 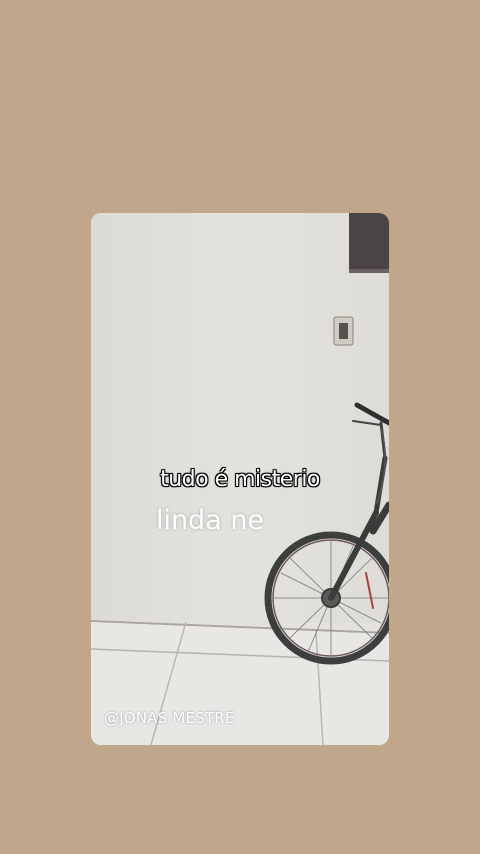 I want to click on caption-line-1: tudo é misterio, so click(x=240, y=479).